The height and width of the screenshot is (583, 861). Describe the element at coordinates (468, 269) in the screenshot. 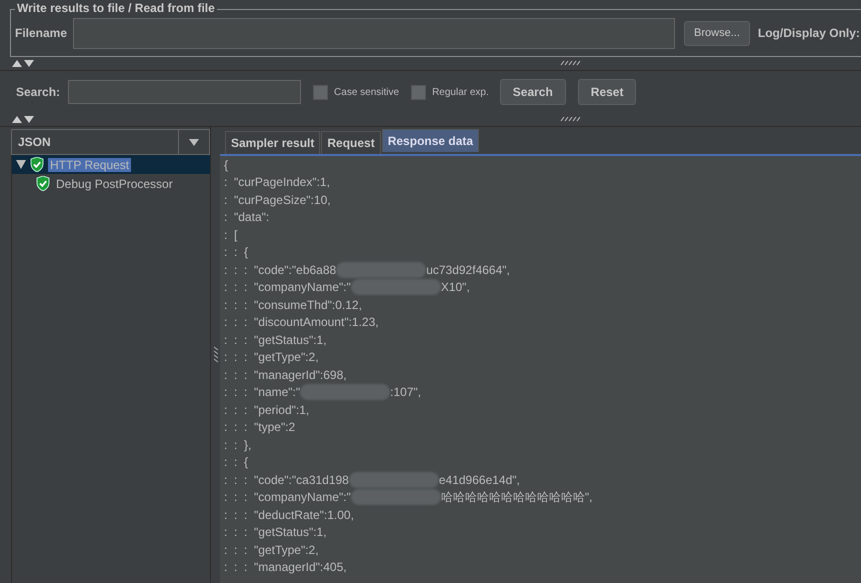

I see `json-line: uc73d92f4664",` at that location.